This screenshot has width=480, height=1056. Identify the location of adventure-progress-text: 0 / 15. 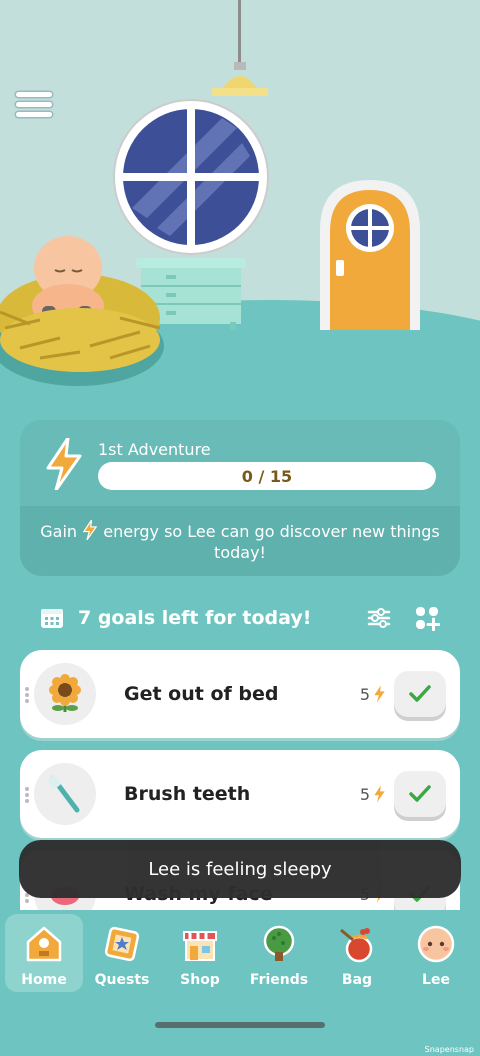
(267, 476).